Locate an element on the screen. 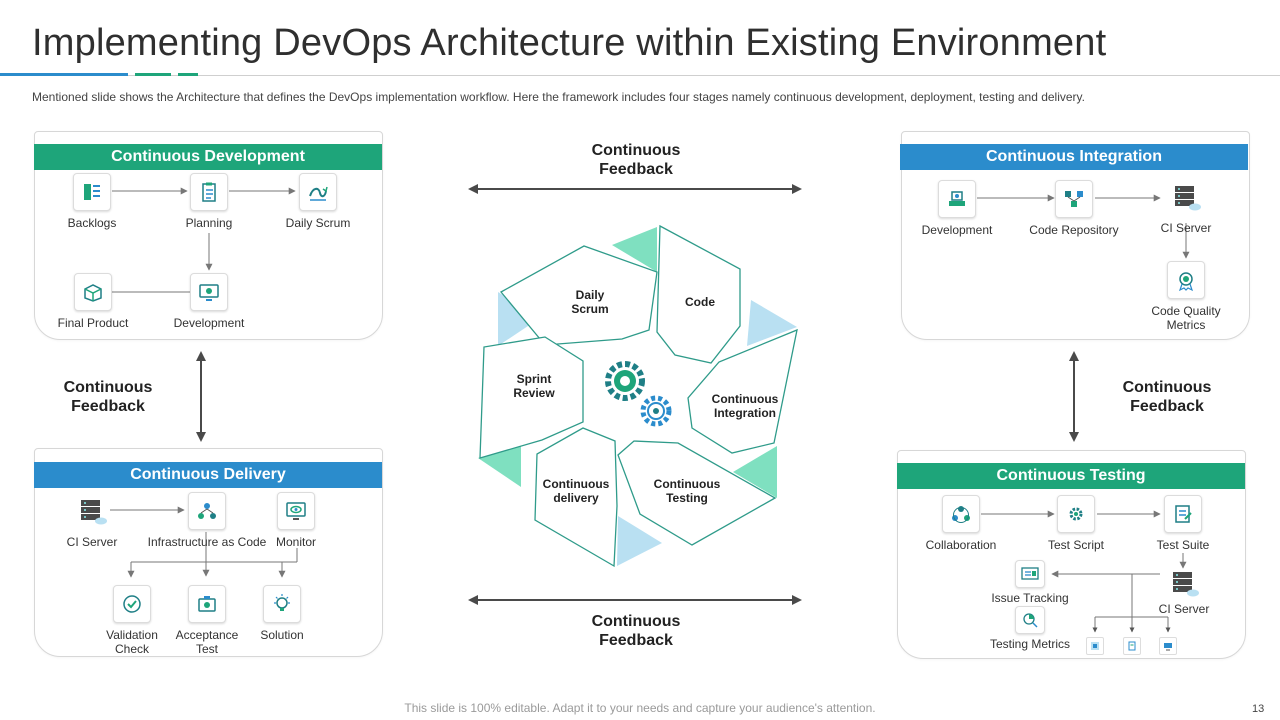 This screenshot has width=1280, height=720. daily-scrum-line1: Daily is located at coordinates (590, 295).